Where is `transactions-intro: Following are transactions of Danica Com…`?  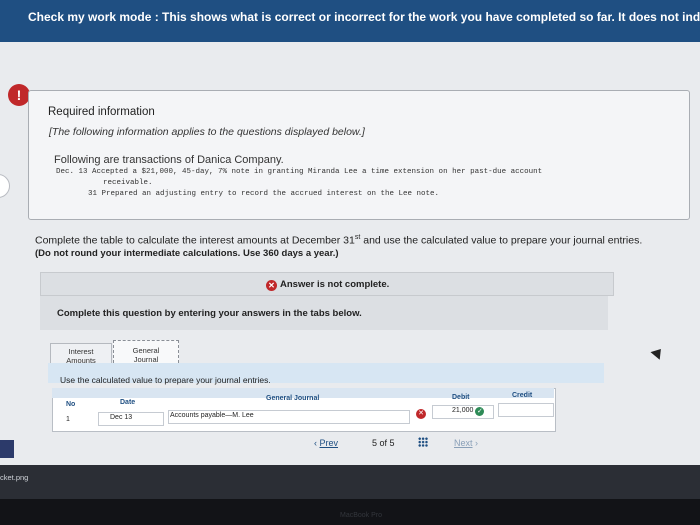
transactions-intro: Following are transactions of Danica Com… is located at coordinates (169, 160).